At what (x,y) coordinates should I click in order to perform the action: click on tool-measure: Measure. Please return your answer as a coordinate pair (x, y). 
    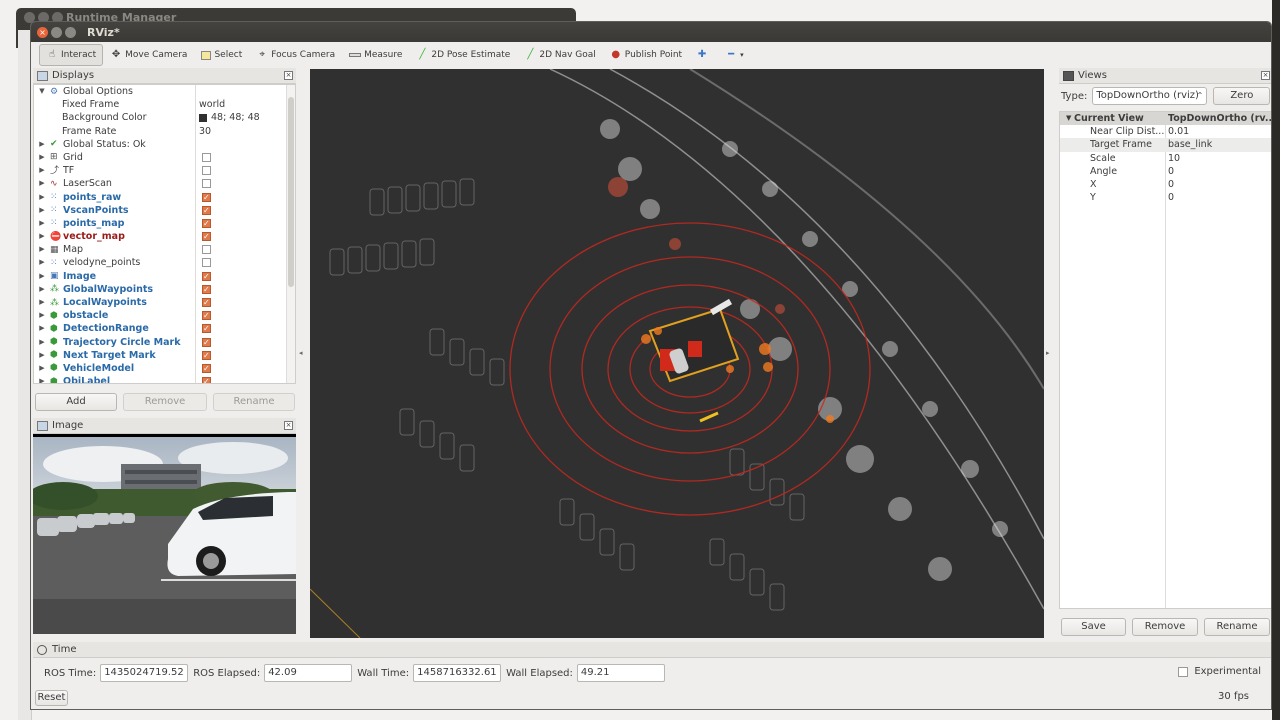
    Looking at the image, I should click on (375, 55).